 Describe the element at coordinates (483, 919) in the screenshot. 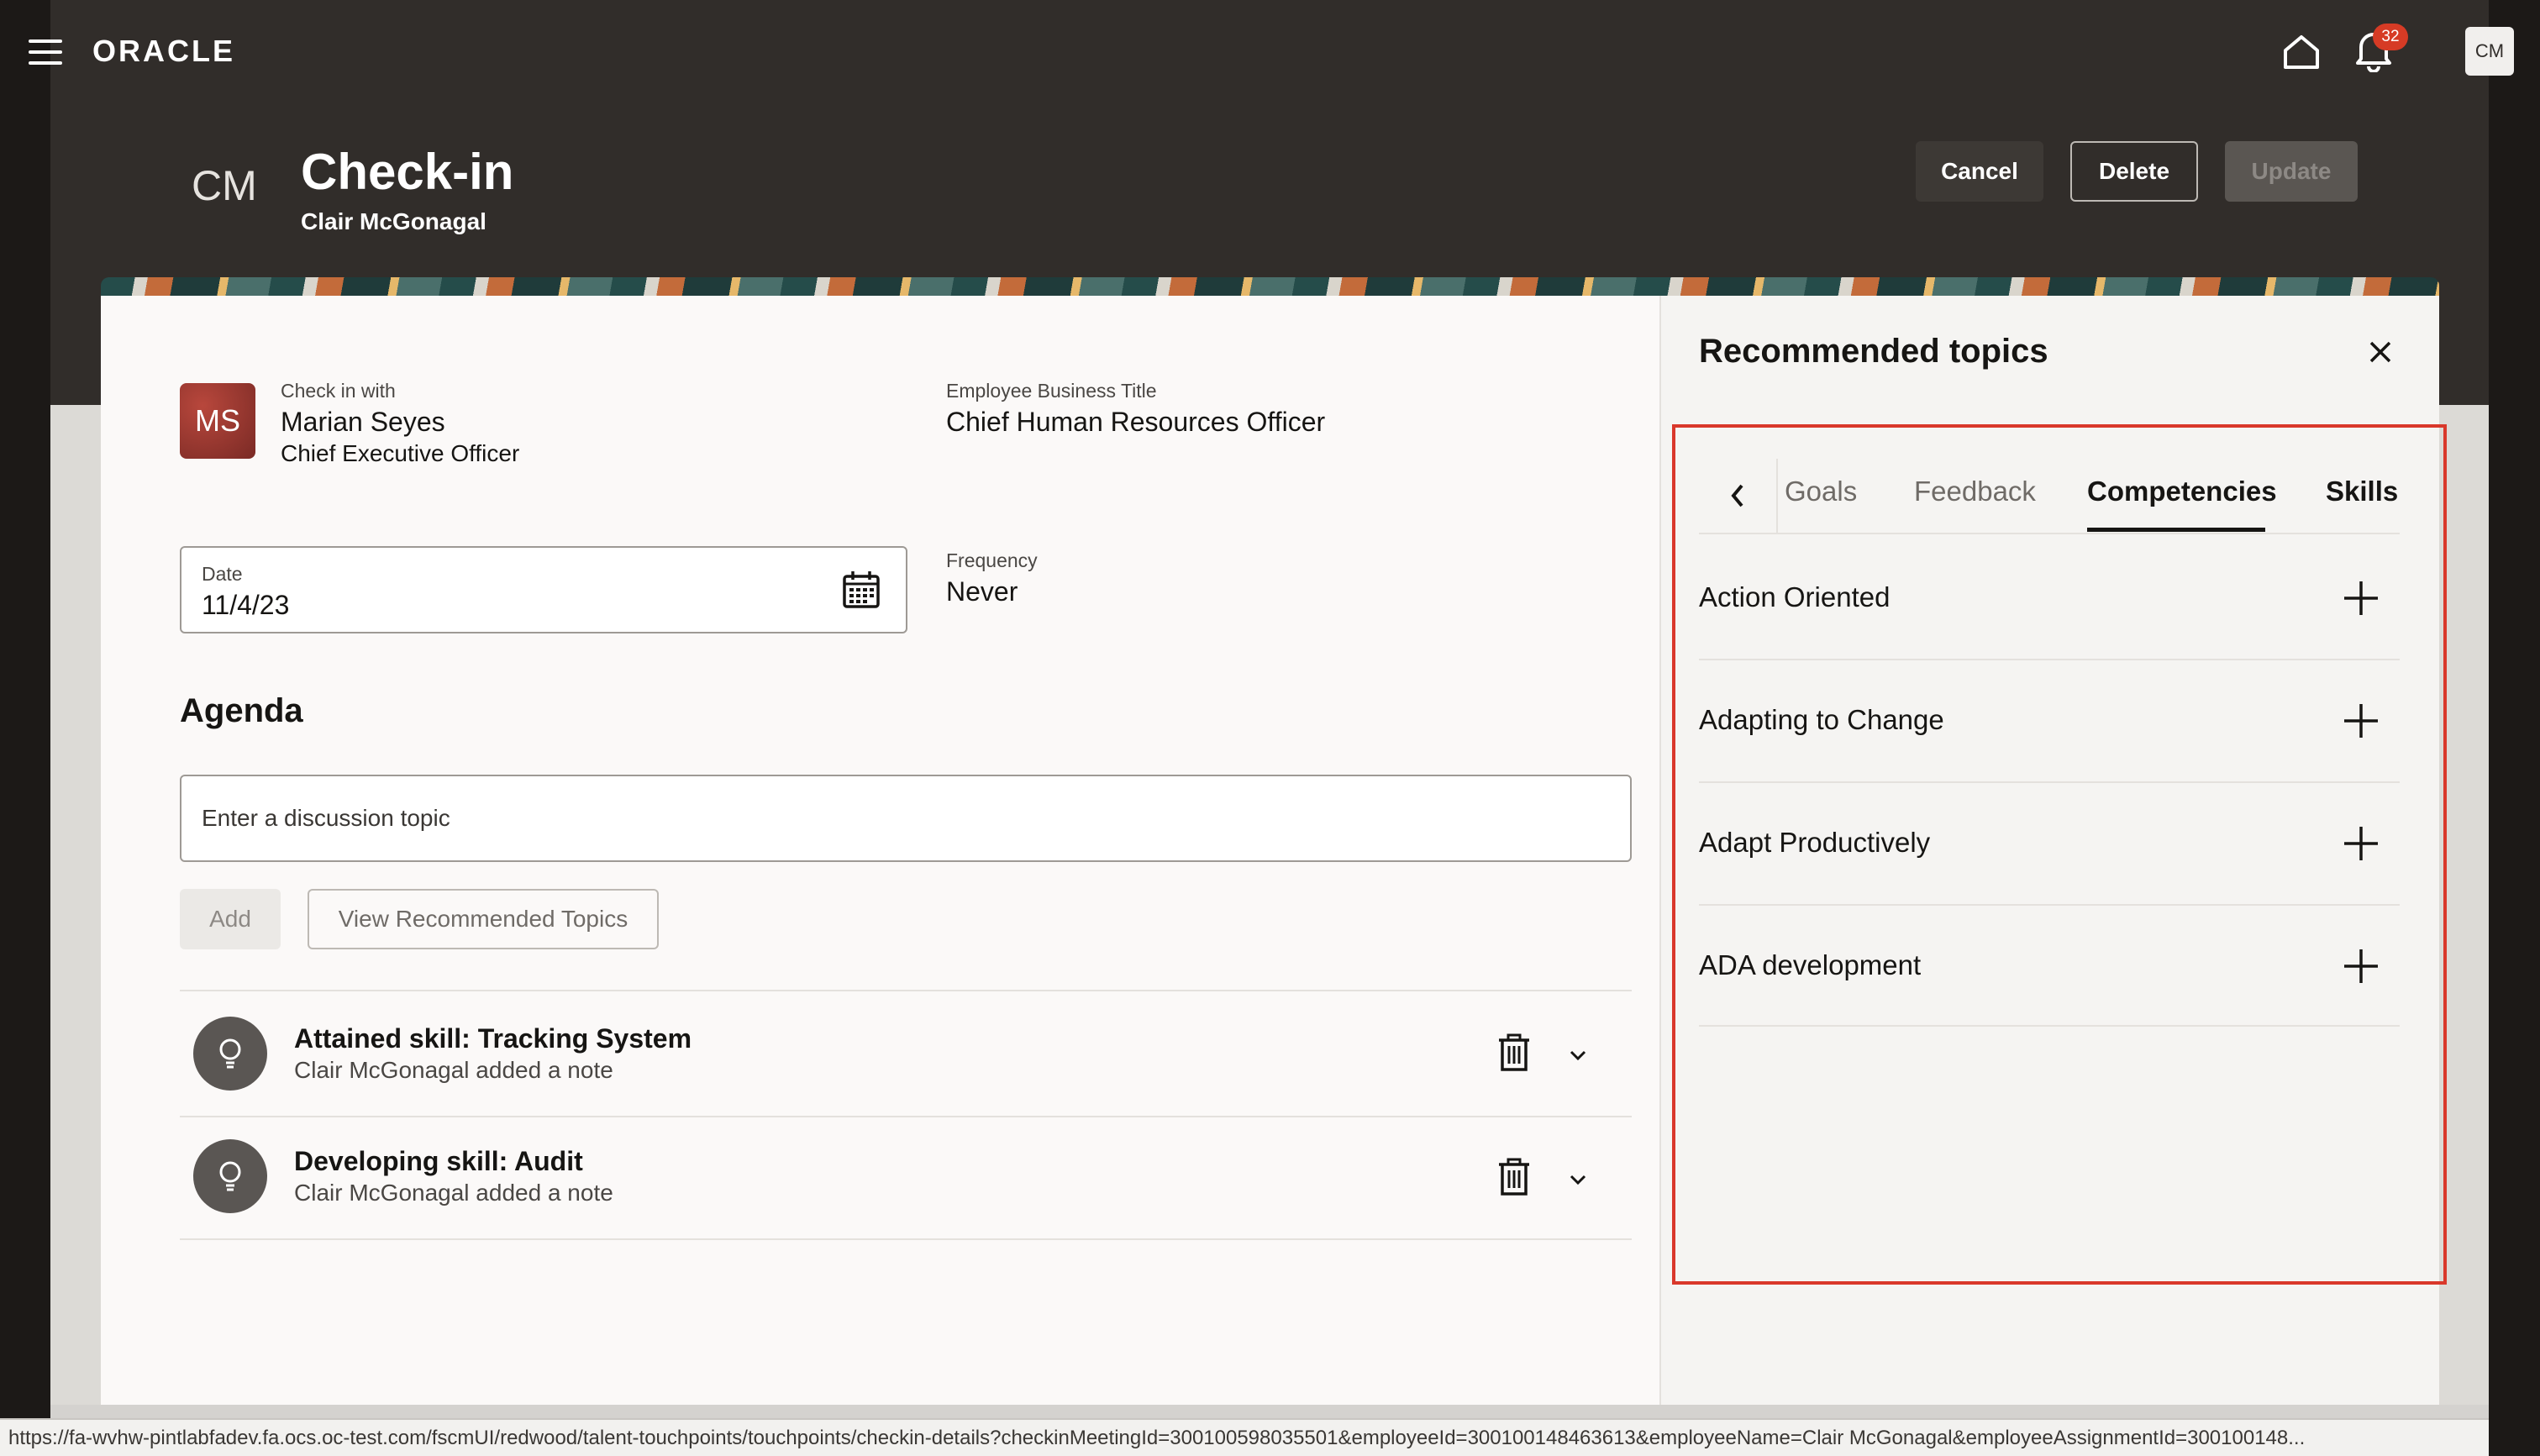

I see `view-recommended-topics-button: View Recommended Topics` at that location.